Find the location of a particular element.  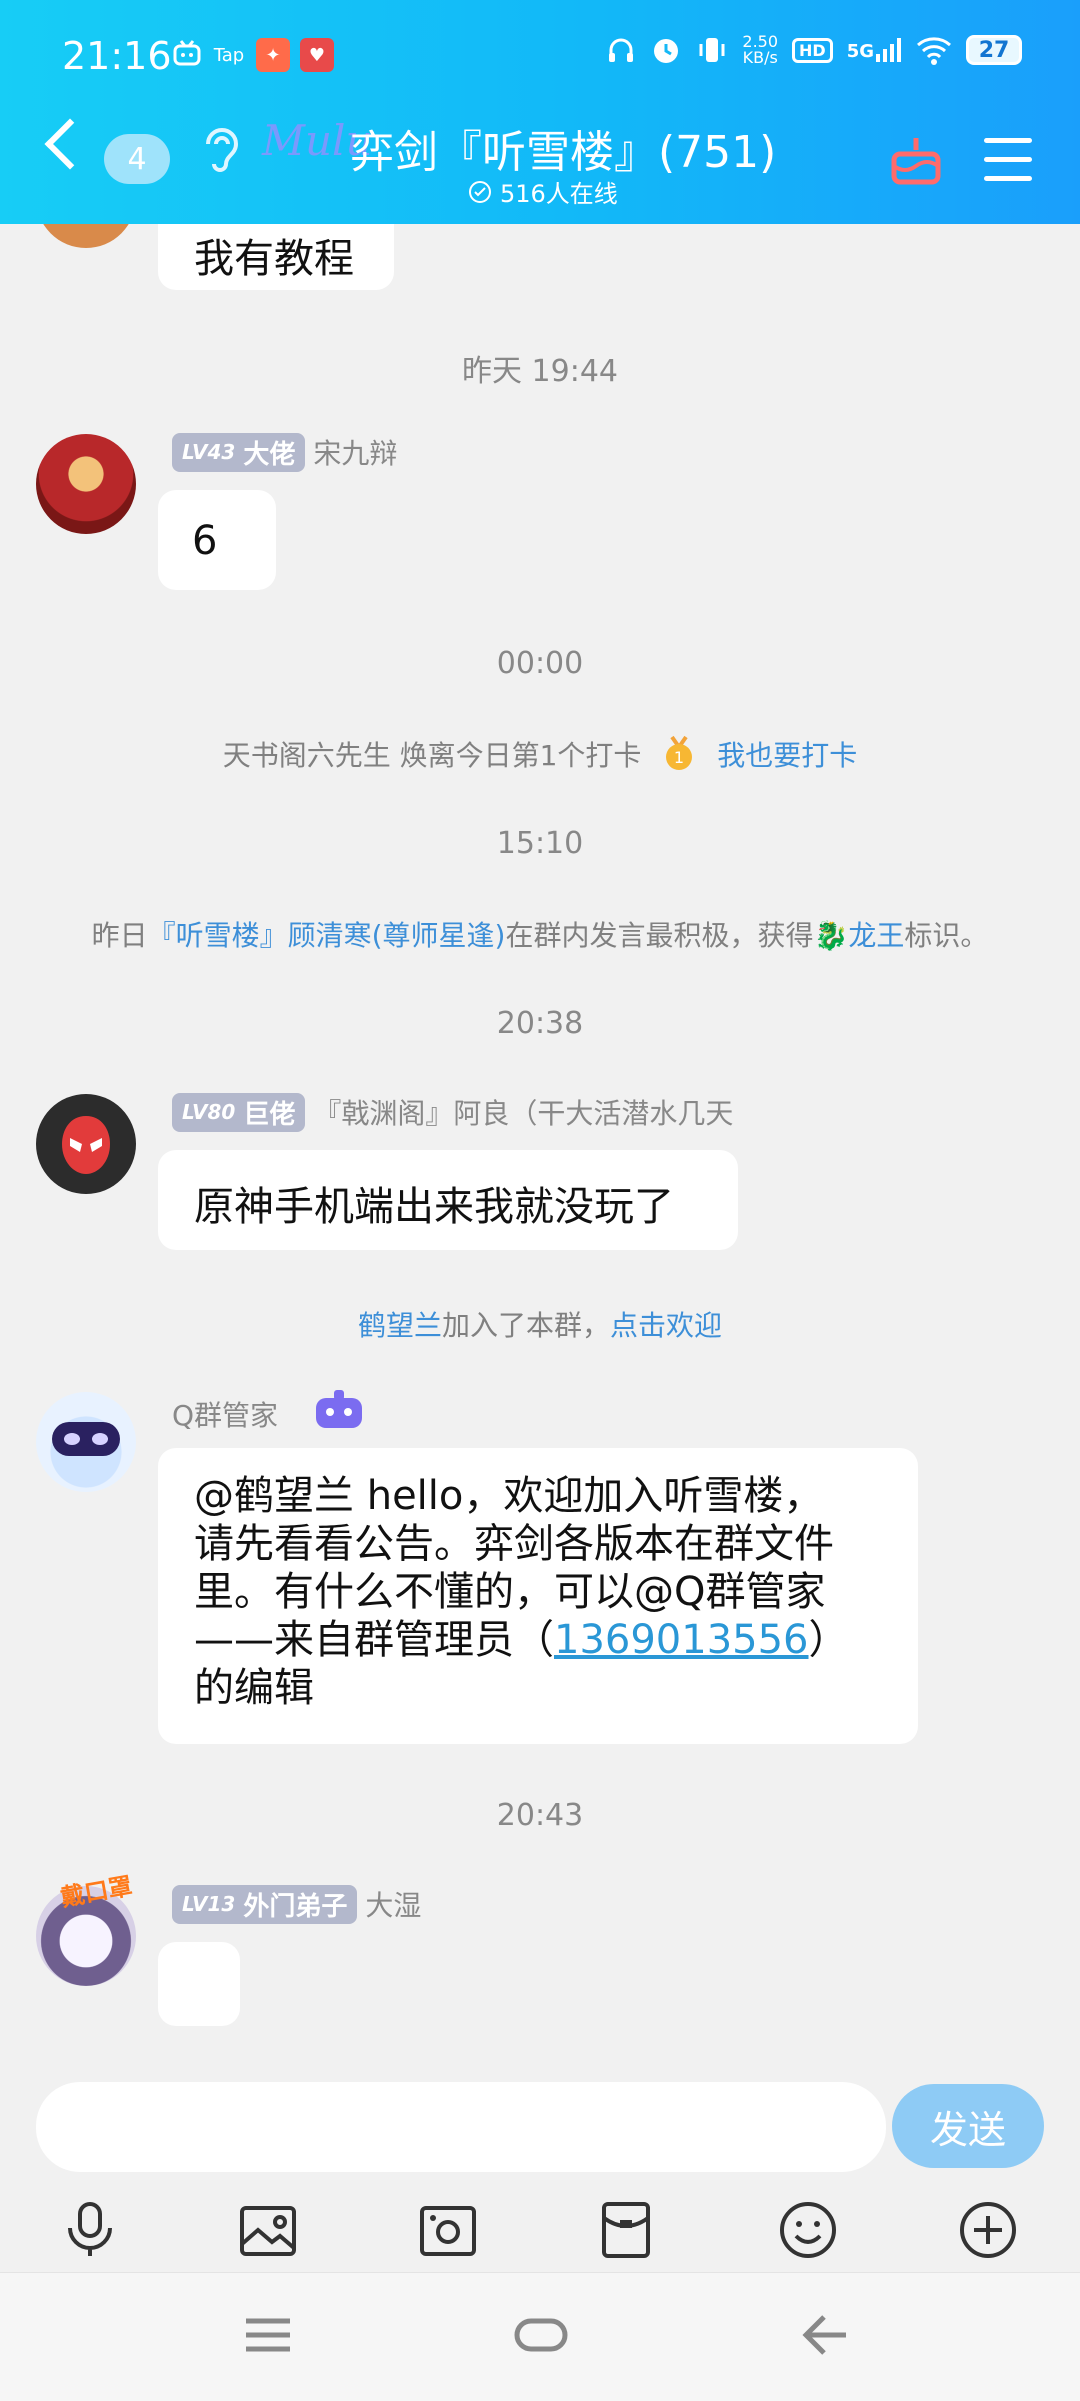

message-bubble: 原神手机端出来我就没玩了 is located at coordinates (448, 1200).